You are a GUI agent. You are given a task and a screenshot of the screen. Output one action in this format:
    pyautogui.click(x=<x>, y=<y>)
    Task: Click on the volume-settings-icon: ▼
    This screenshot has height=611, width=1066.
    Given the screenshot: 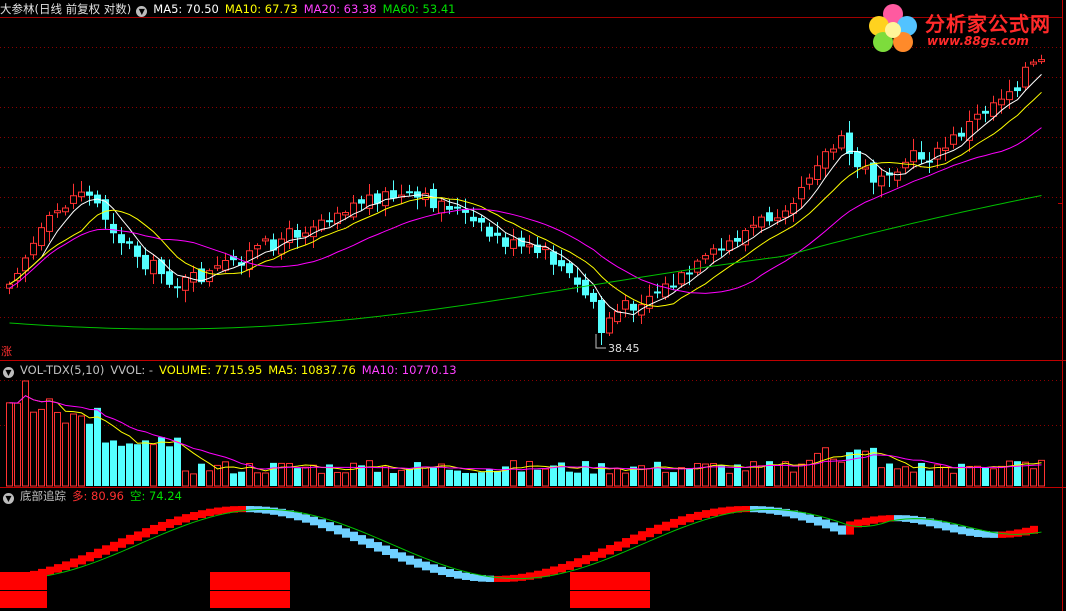 What is the action you would take?
    pyautogui.click(x=8, y=372)
    